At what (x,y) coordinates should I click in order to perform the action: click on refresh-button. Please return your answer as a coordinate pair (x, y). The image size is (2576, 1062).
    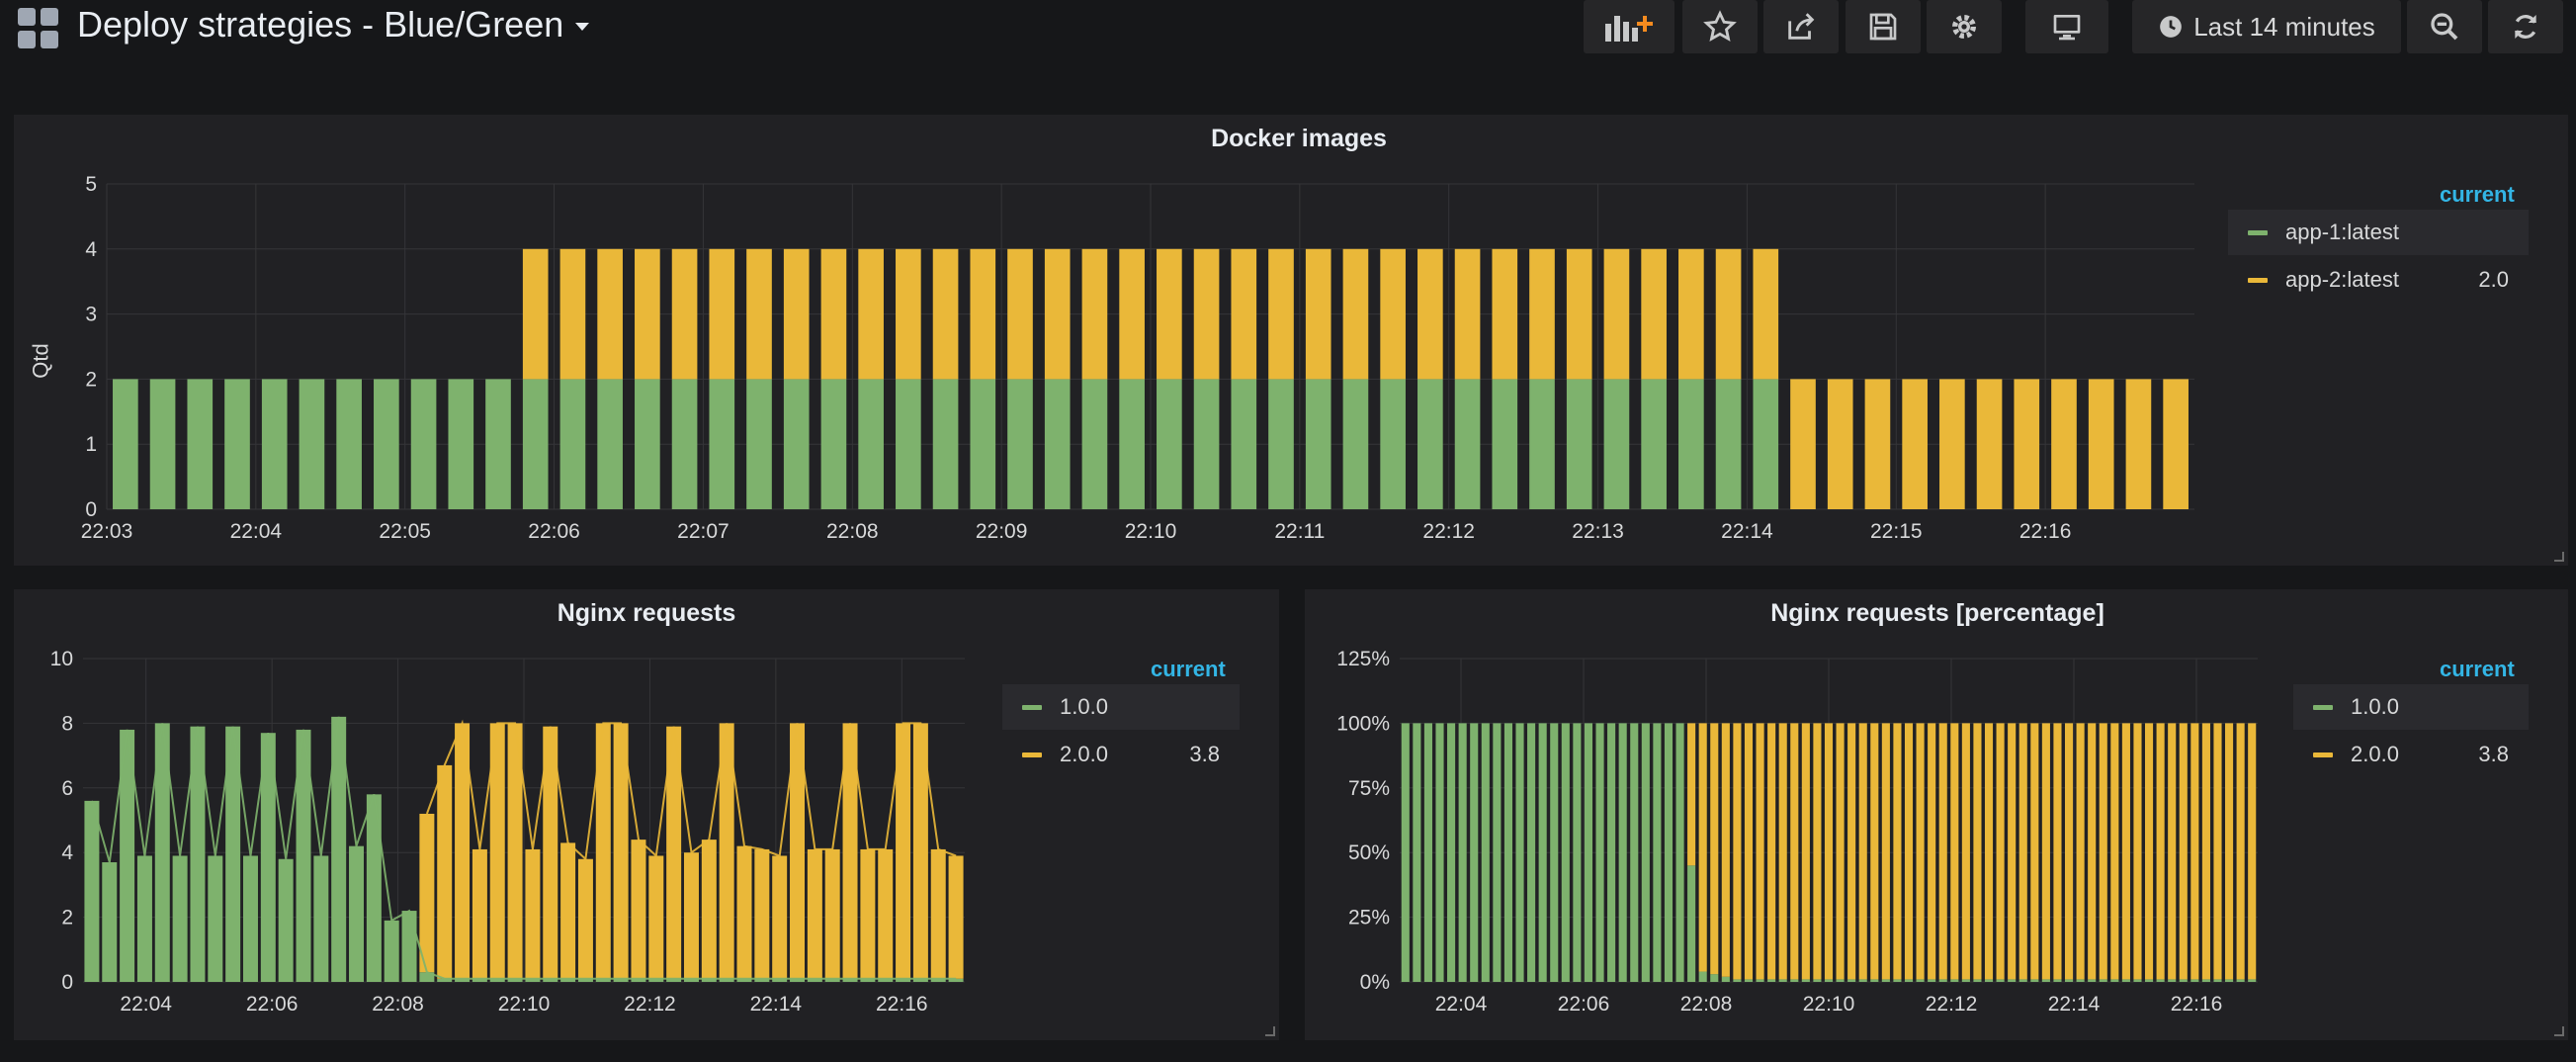
    Looking at the image, I should click on (2525, 26).